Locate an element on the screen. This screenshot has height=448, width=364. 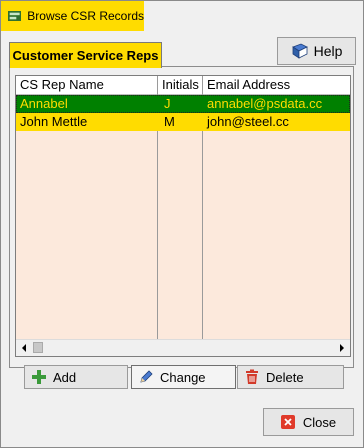
title-bar: Browse CSR Records is located at coordinates (72, 16).